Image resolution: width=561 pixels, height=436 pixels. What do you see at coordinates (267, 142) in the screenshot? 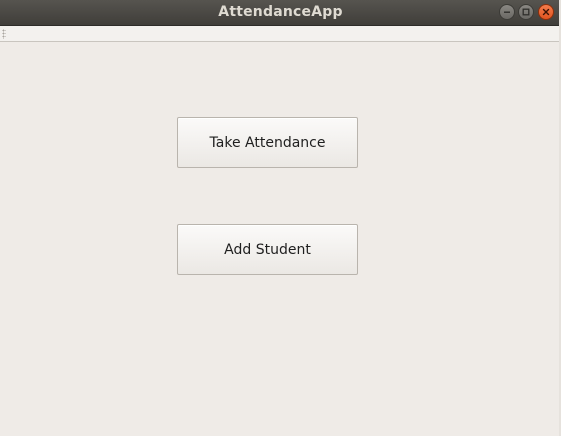
I see `take-attendance-button: Take Attendance` at bounding box center [267, 142].